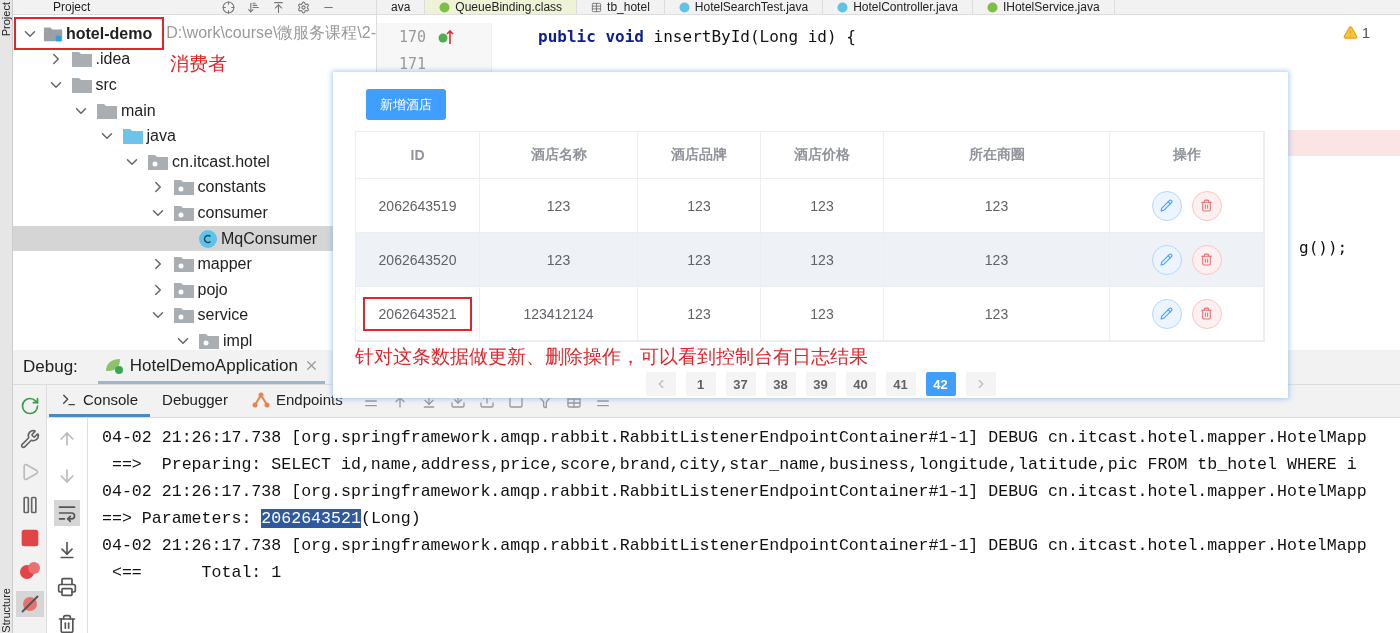 The image size is (1400, 633). I want to click on page-button: 1, so click(700, 384).